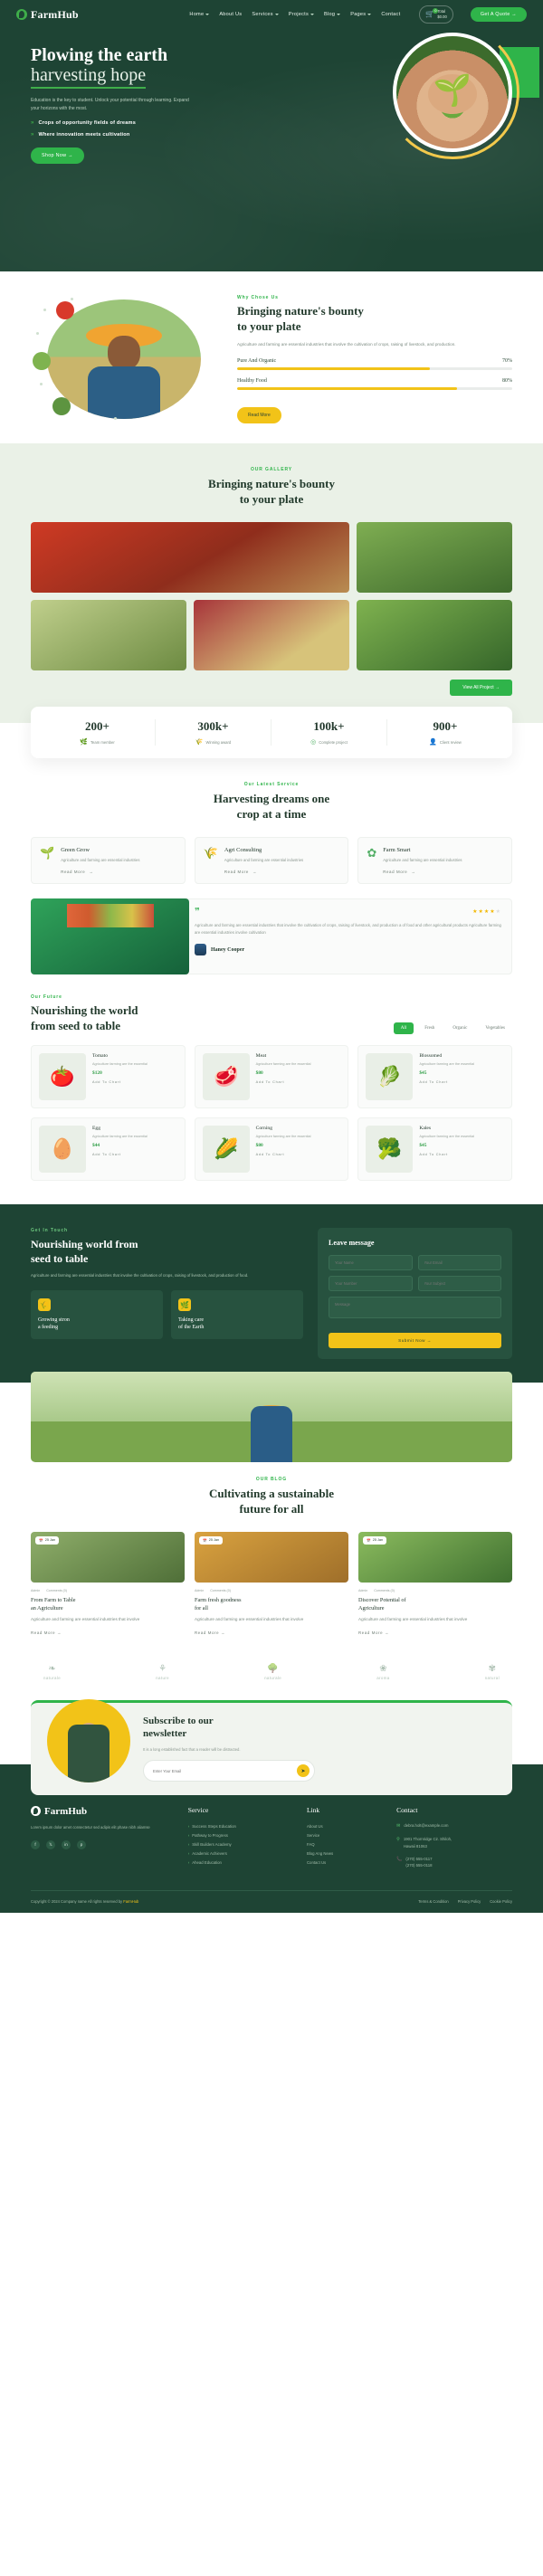 The image size is (543, 2576). I want to click on cart-total-label: Total, so click(442, 12).